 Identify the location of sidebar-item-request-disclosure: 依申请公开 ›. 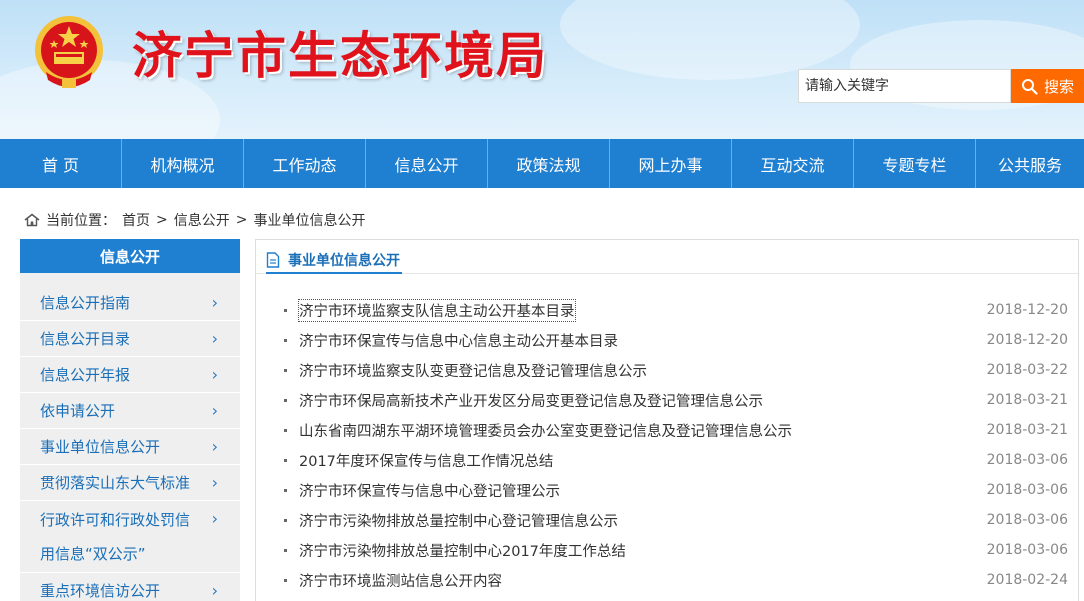
(130, 411).